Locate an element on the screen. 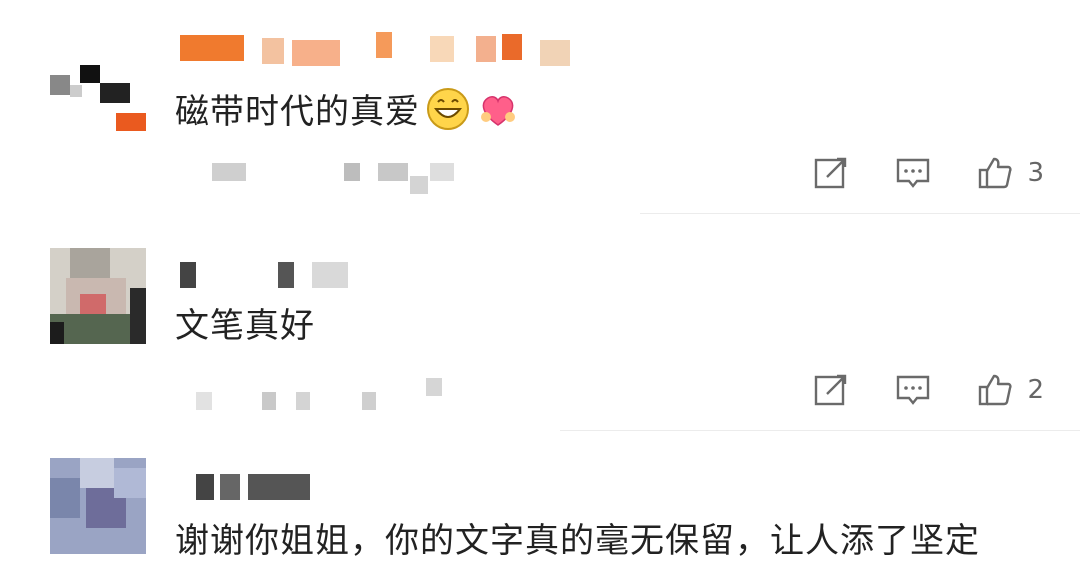 This screenshot has width=1080, height=562. comment-text: 谢谢你姐姐，你的文字真的毫无保留，让人添了坚定 is located at coordinates (577, 537).